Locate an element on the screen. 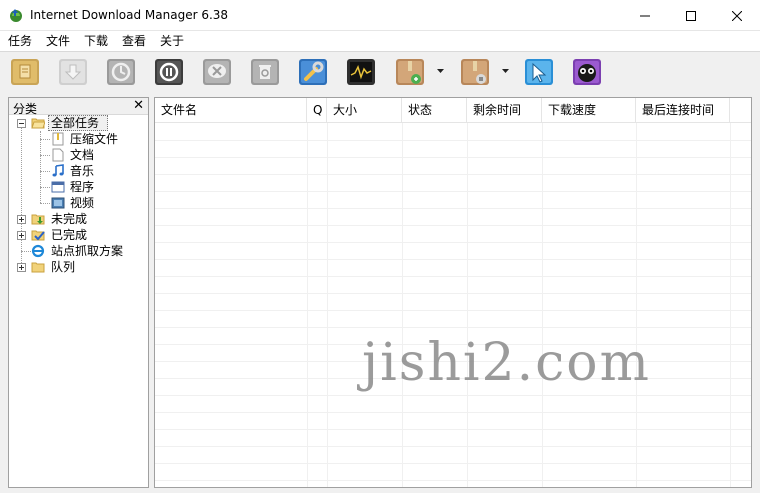 This screenshot has height=493, width=760. tree-label-all: 全部任务 is located at coordinates (75, 123).